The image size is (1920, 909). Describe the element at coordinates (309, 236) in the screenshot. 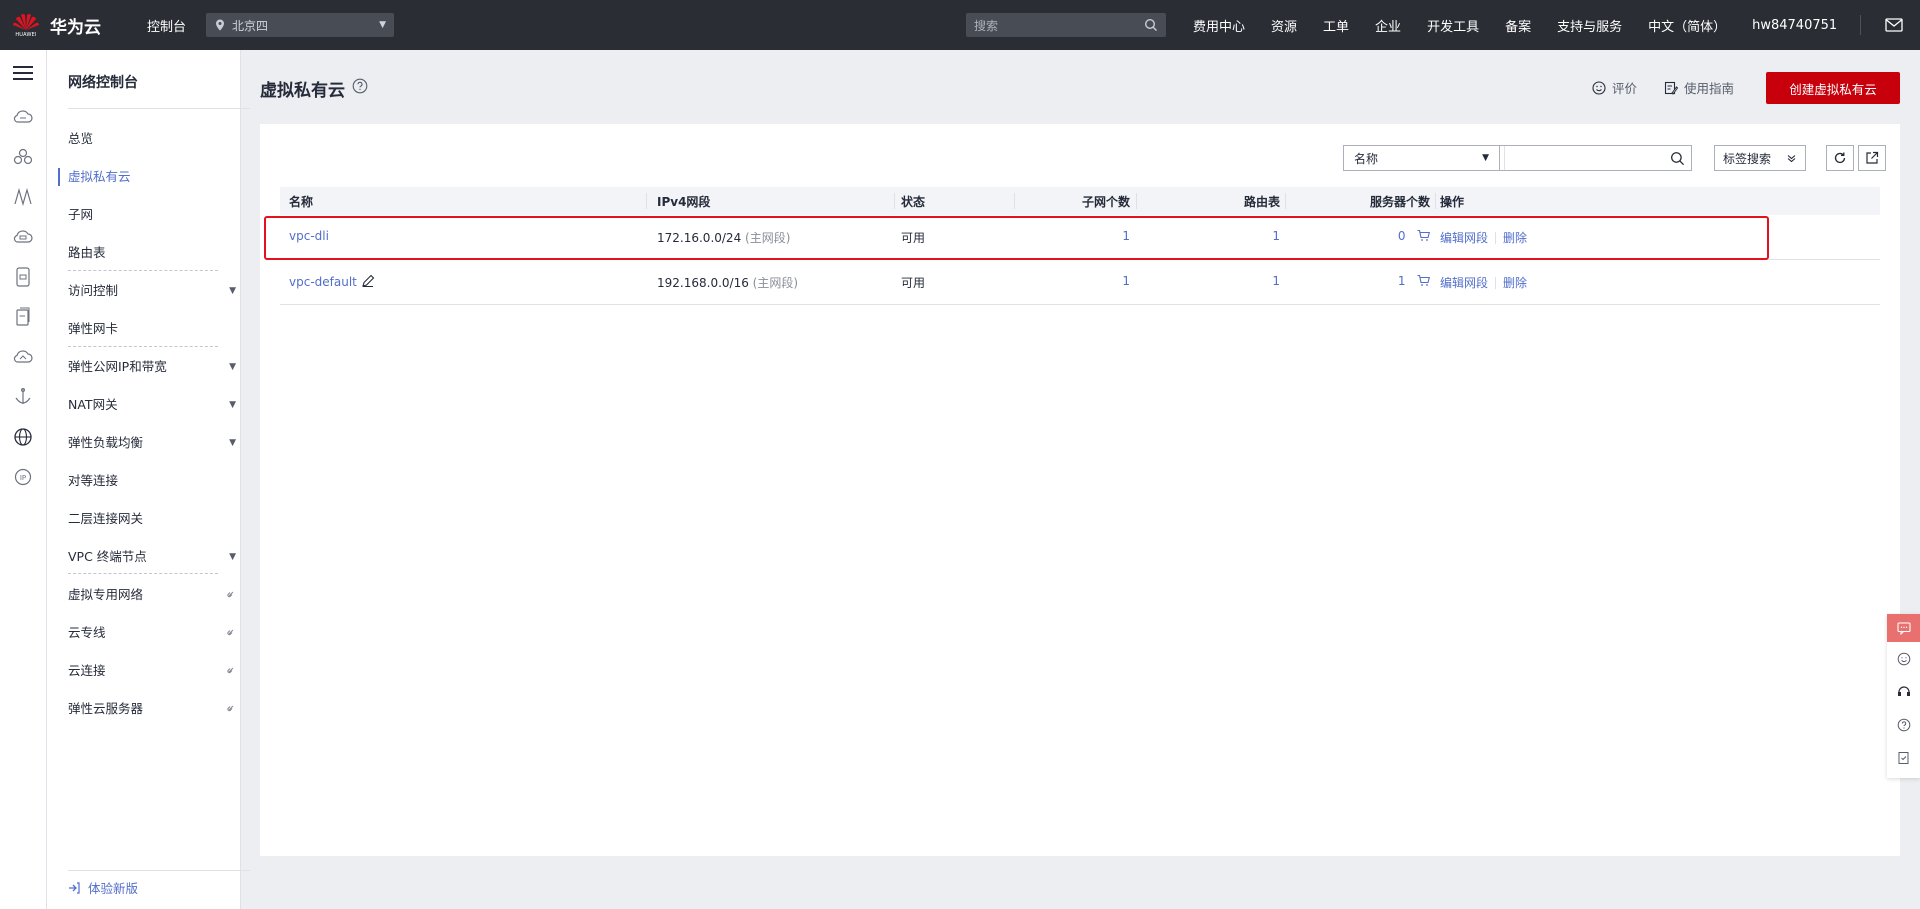

I see `vpc-name-link: vpc-dli` at that location.